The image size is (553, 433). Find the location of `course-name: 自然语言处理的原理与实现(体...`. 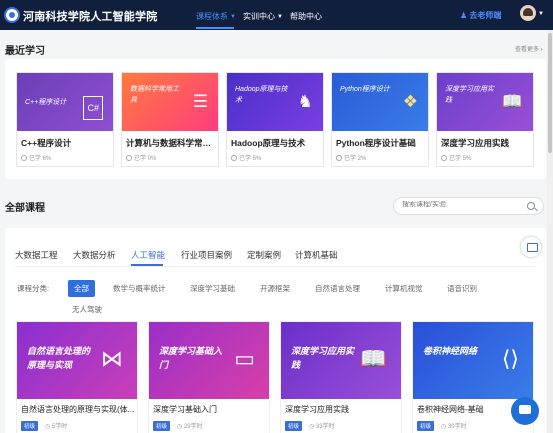

course-name: 自然语言处理的原理与实现(体... is located at coordinates (78, 409).